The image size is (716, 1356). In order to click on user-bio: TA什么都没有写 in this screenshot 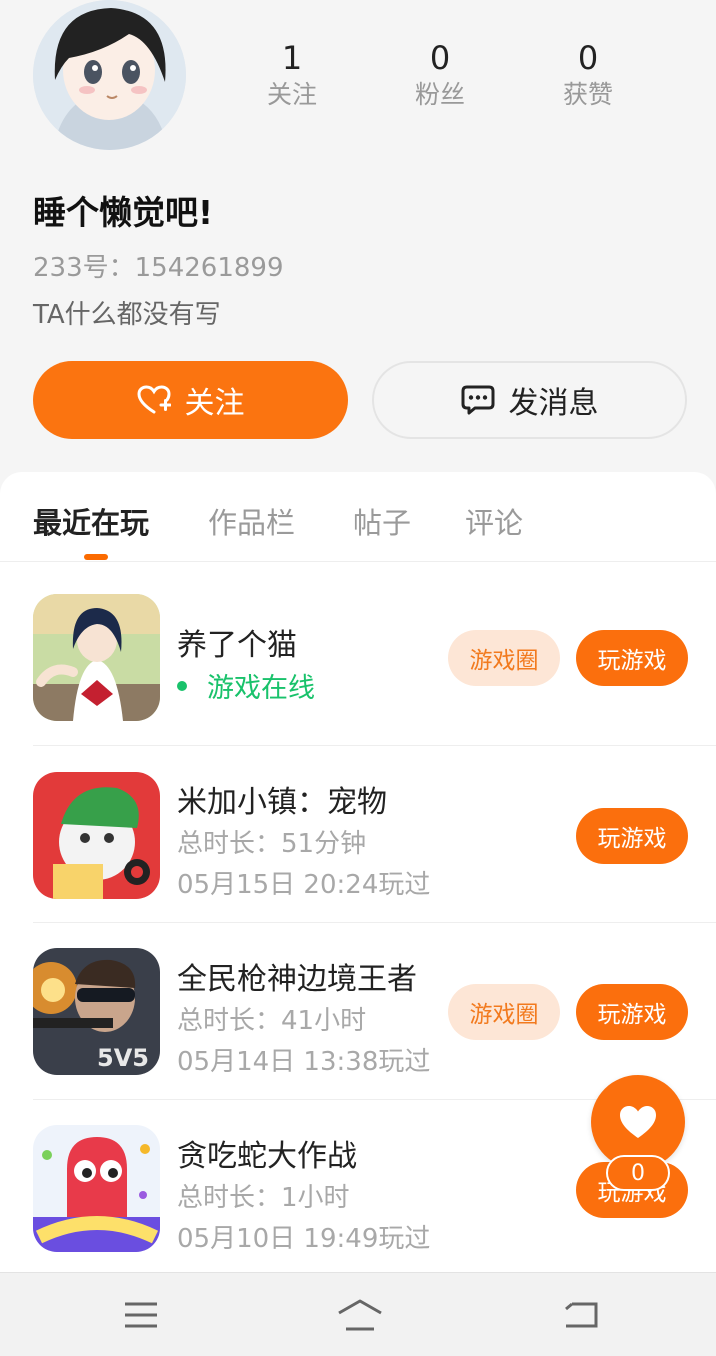, I will do `click(127, 315)`.